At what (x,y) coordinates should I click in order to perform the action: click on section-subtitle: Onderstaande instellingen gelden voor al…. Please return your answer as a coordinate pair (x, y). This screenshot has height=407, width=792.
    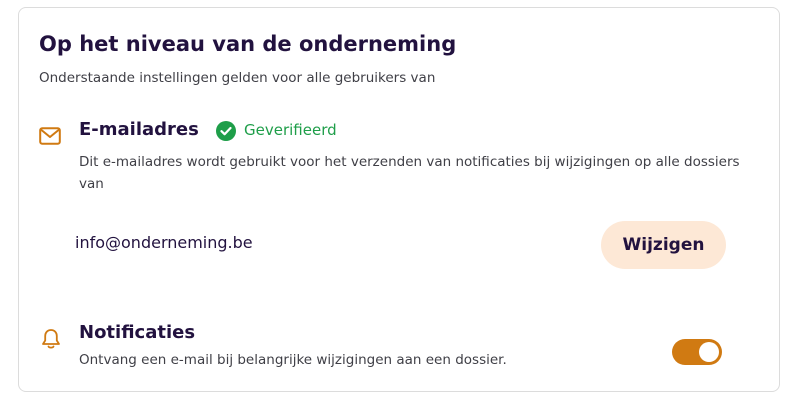
    Looking at the image, I should click on (237, 78).